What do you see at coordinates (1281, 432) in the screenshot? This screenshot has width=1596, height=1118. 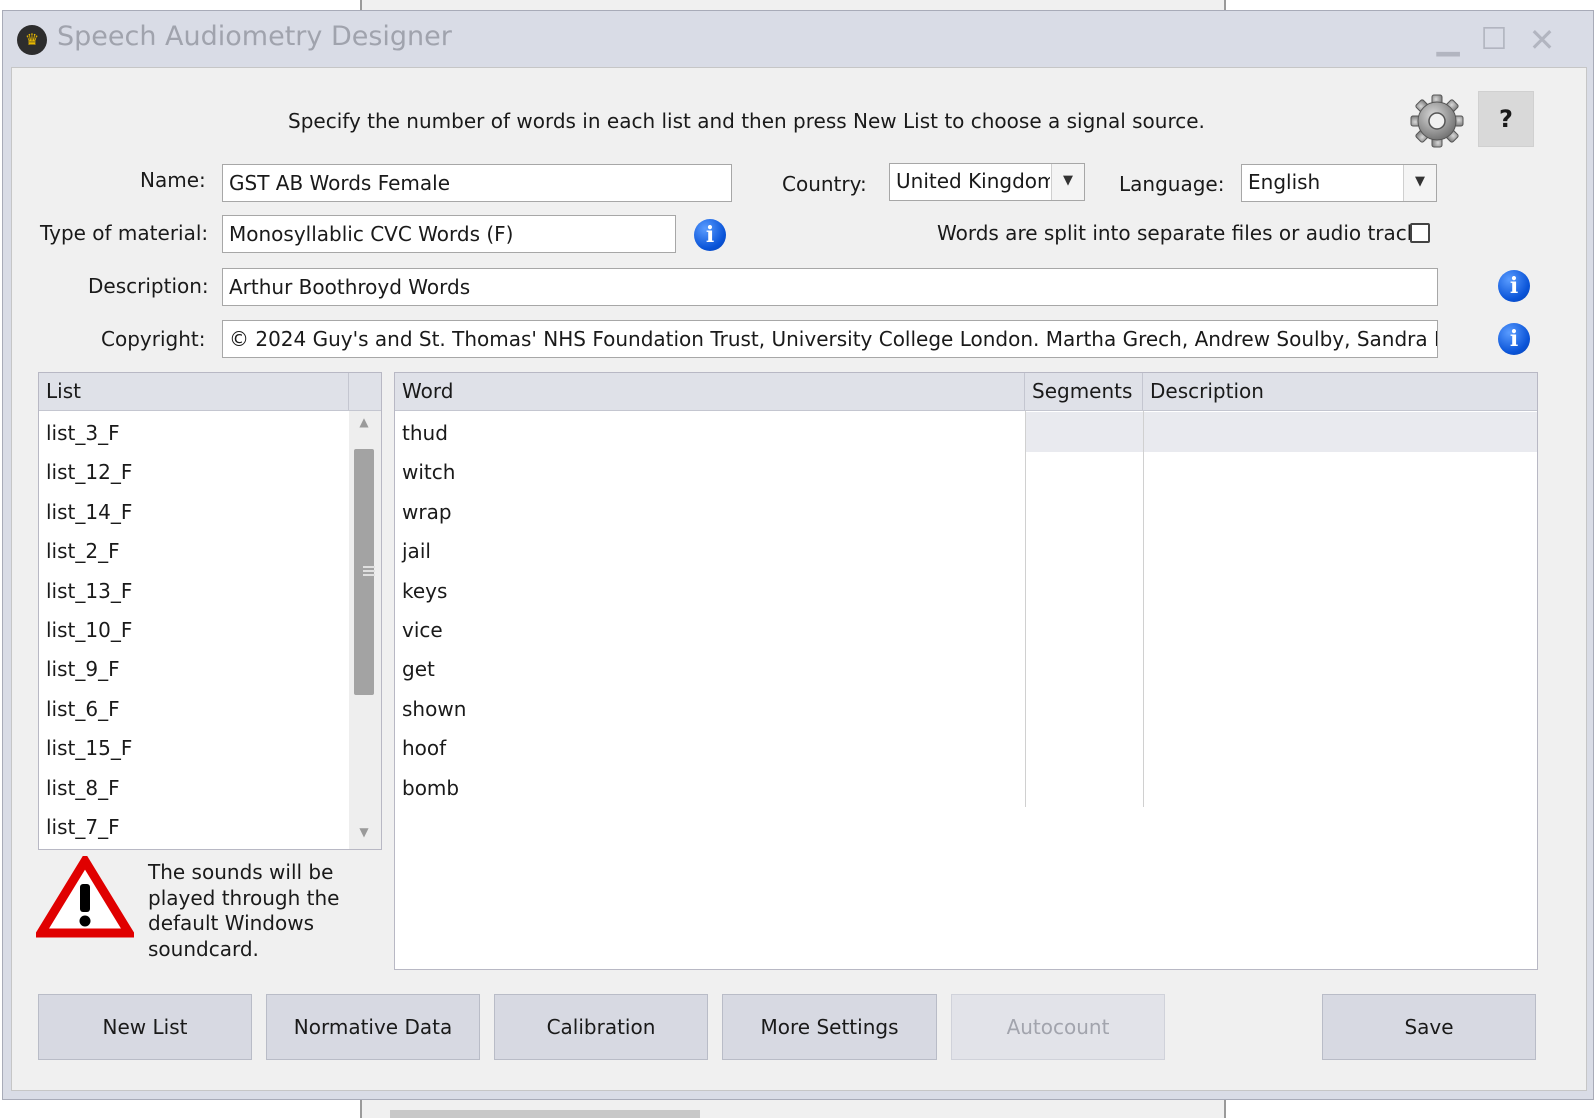 I see `selected-row-highlight` at bounding box center [1281, 432].